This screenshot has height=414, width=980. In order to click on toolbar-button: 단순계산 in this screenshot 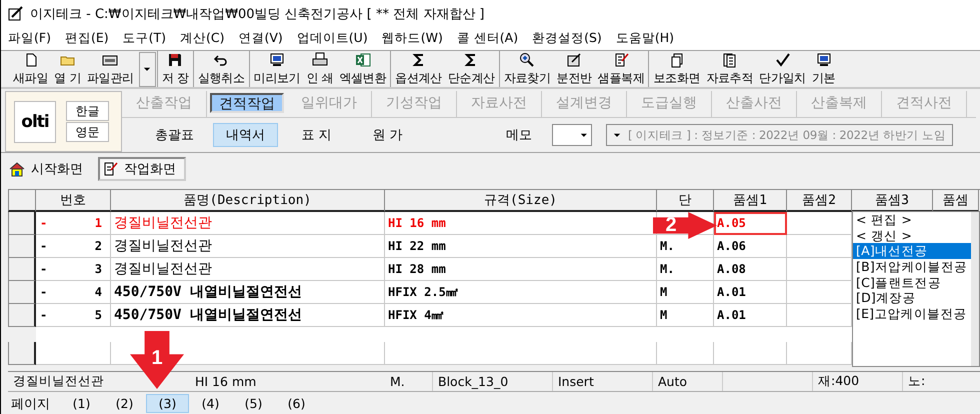, I will do `click(471, 69)`.